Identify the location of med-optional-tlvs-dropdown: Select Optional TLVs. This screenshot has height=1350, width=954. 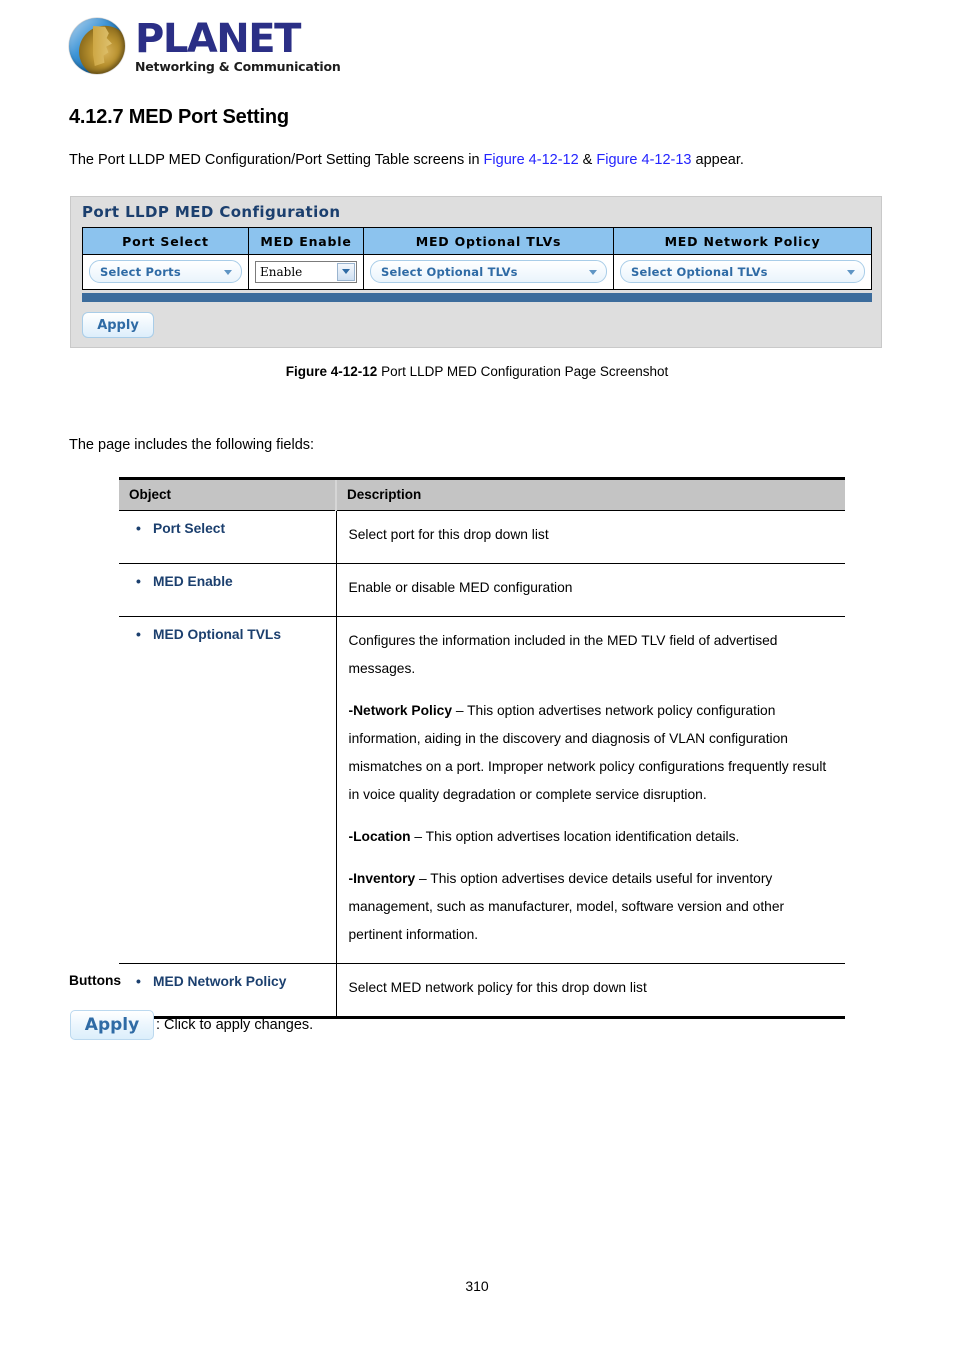
(488, 271).